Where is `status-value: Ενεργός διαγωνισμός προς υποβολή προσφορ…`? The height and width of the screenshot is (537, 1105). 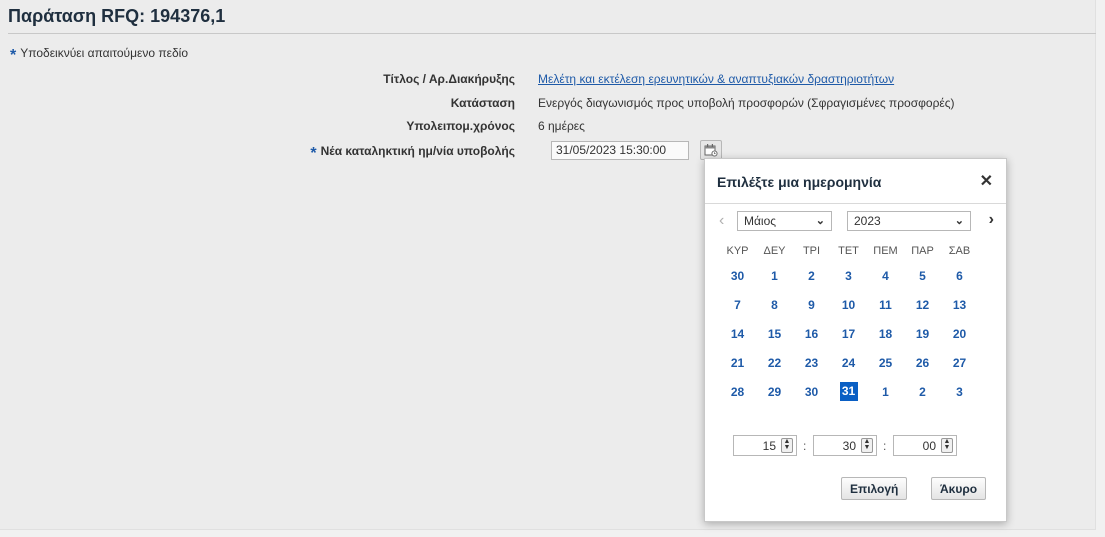
status-value: Ενεργός διαγωνισμός προς υποβολή προσφορ… is located at coordinates (746, 103).